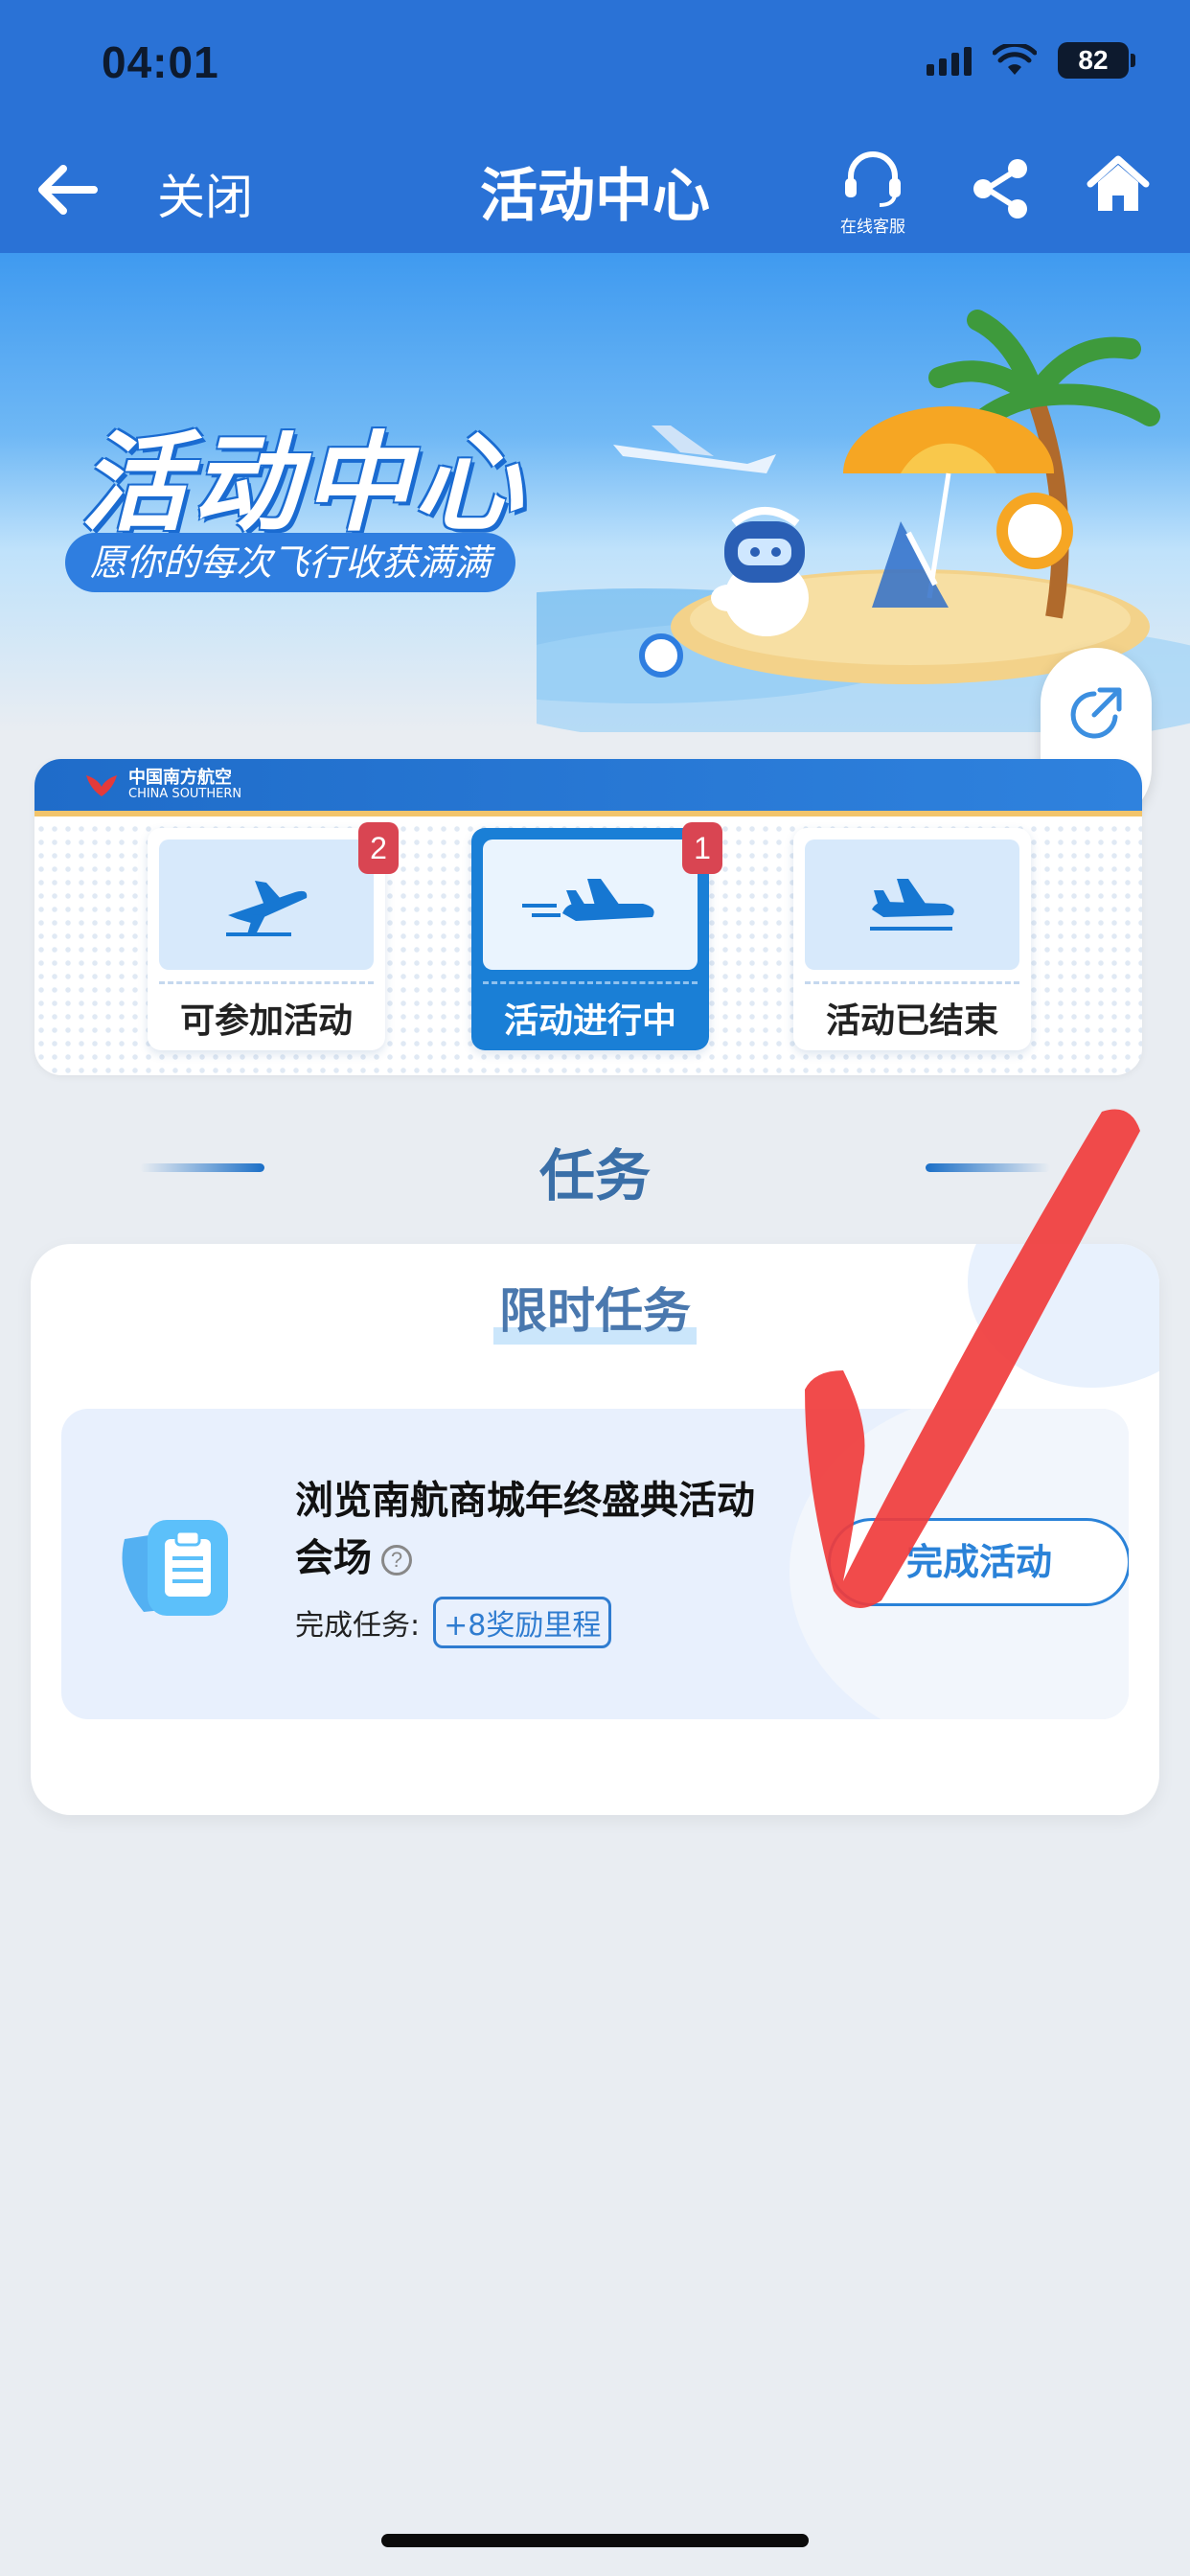  Describe the element at coordinates (544, 1529) in the screenshot. I see `task-title: 浏览南航商城年终盛典活动 会场?` at that location.